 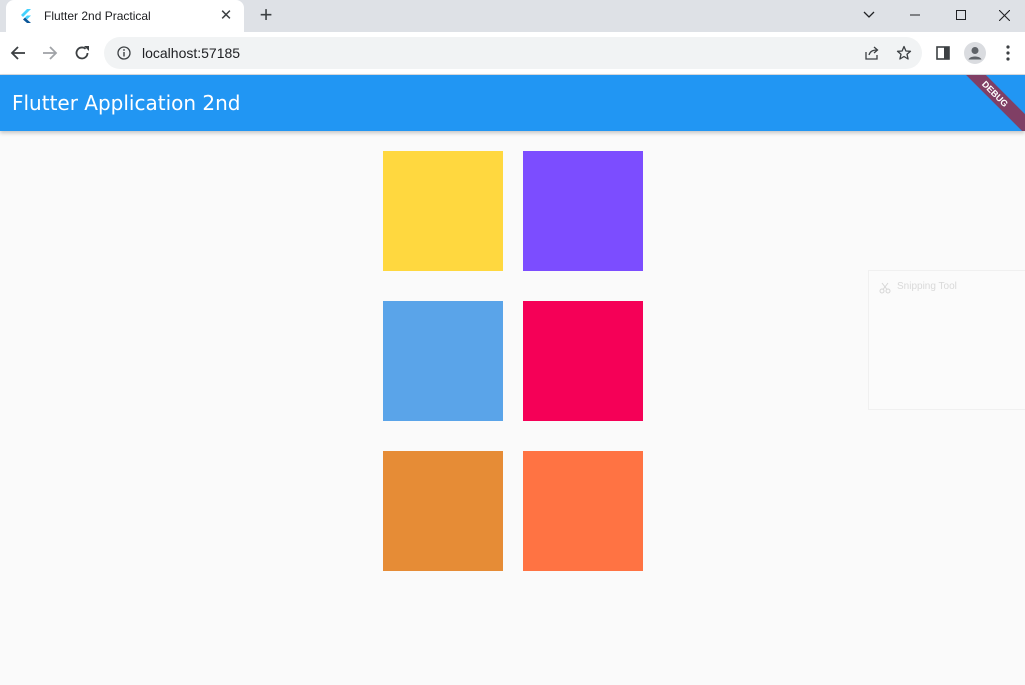 I want to click on browser-tab: Flutter 2nd Practical ✕, so click(x=125, y=16).